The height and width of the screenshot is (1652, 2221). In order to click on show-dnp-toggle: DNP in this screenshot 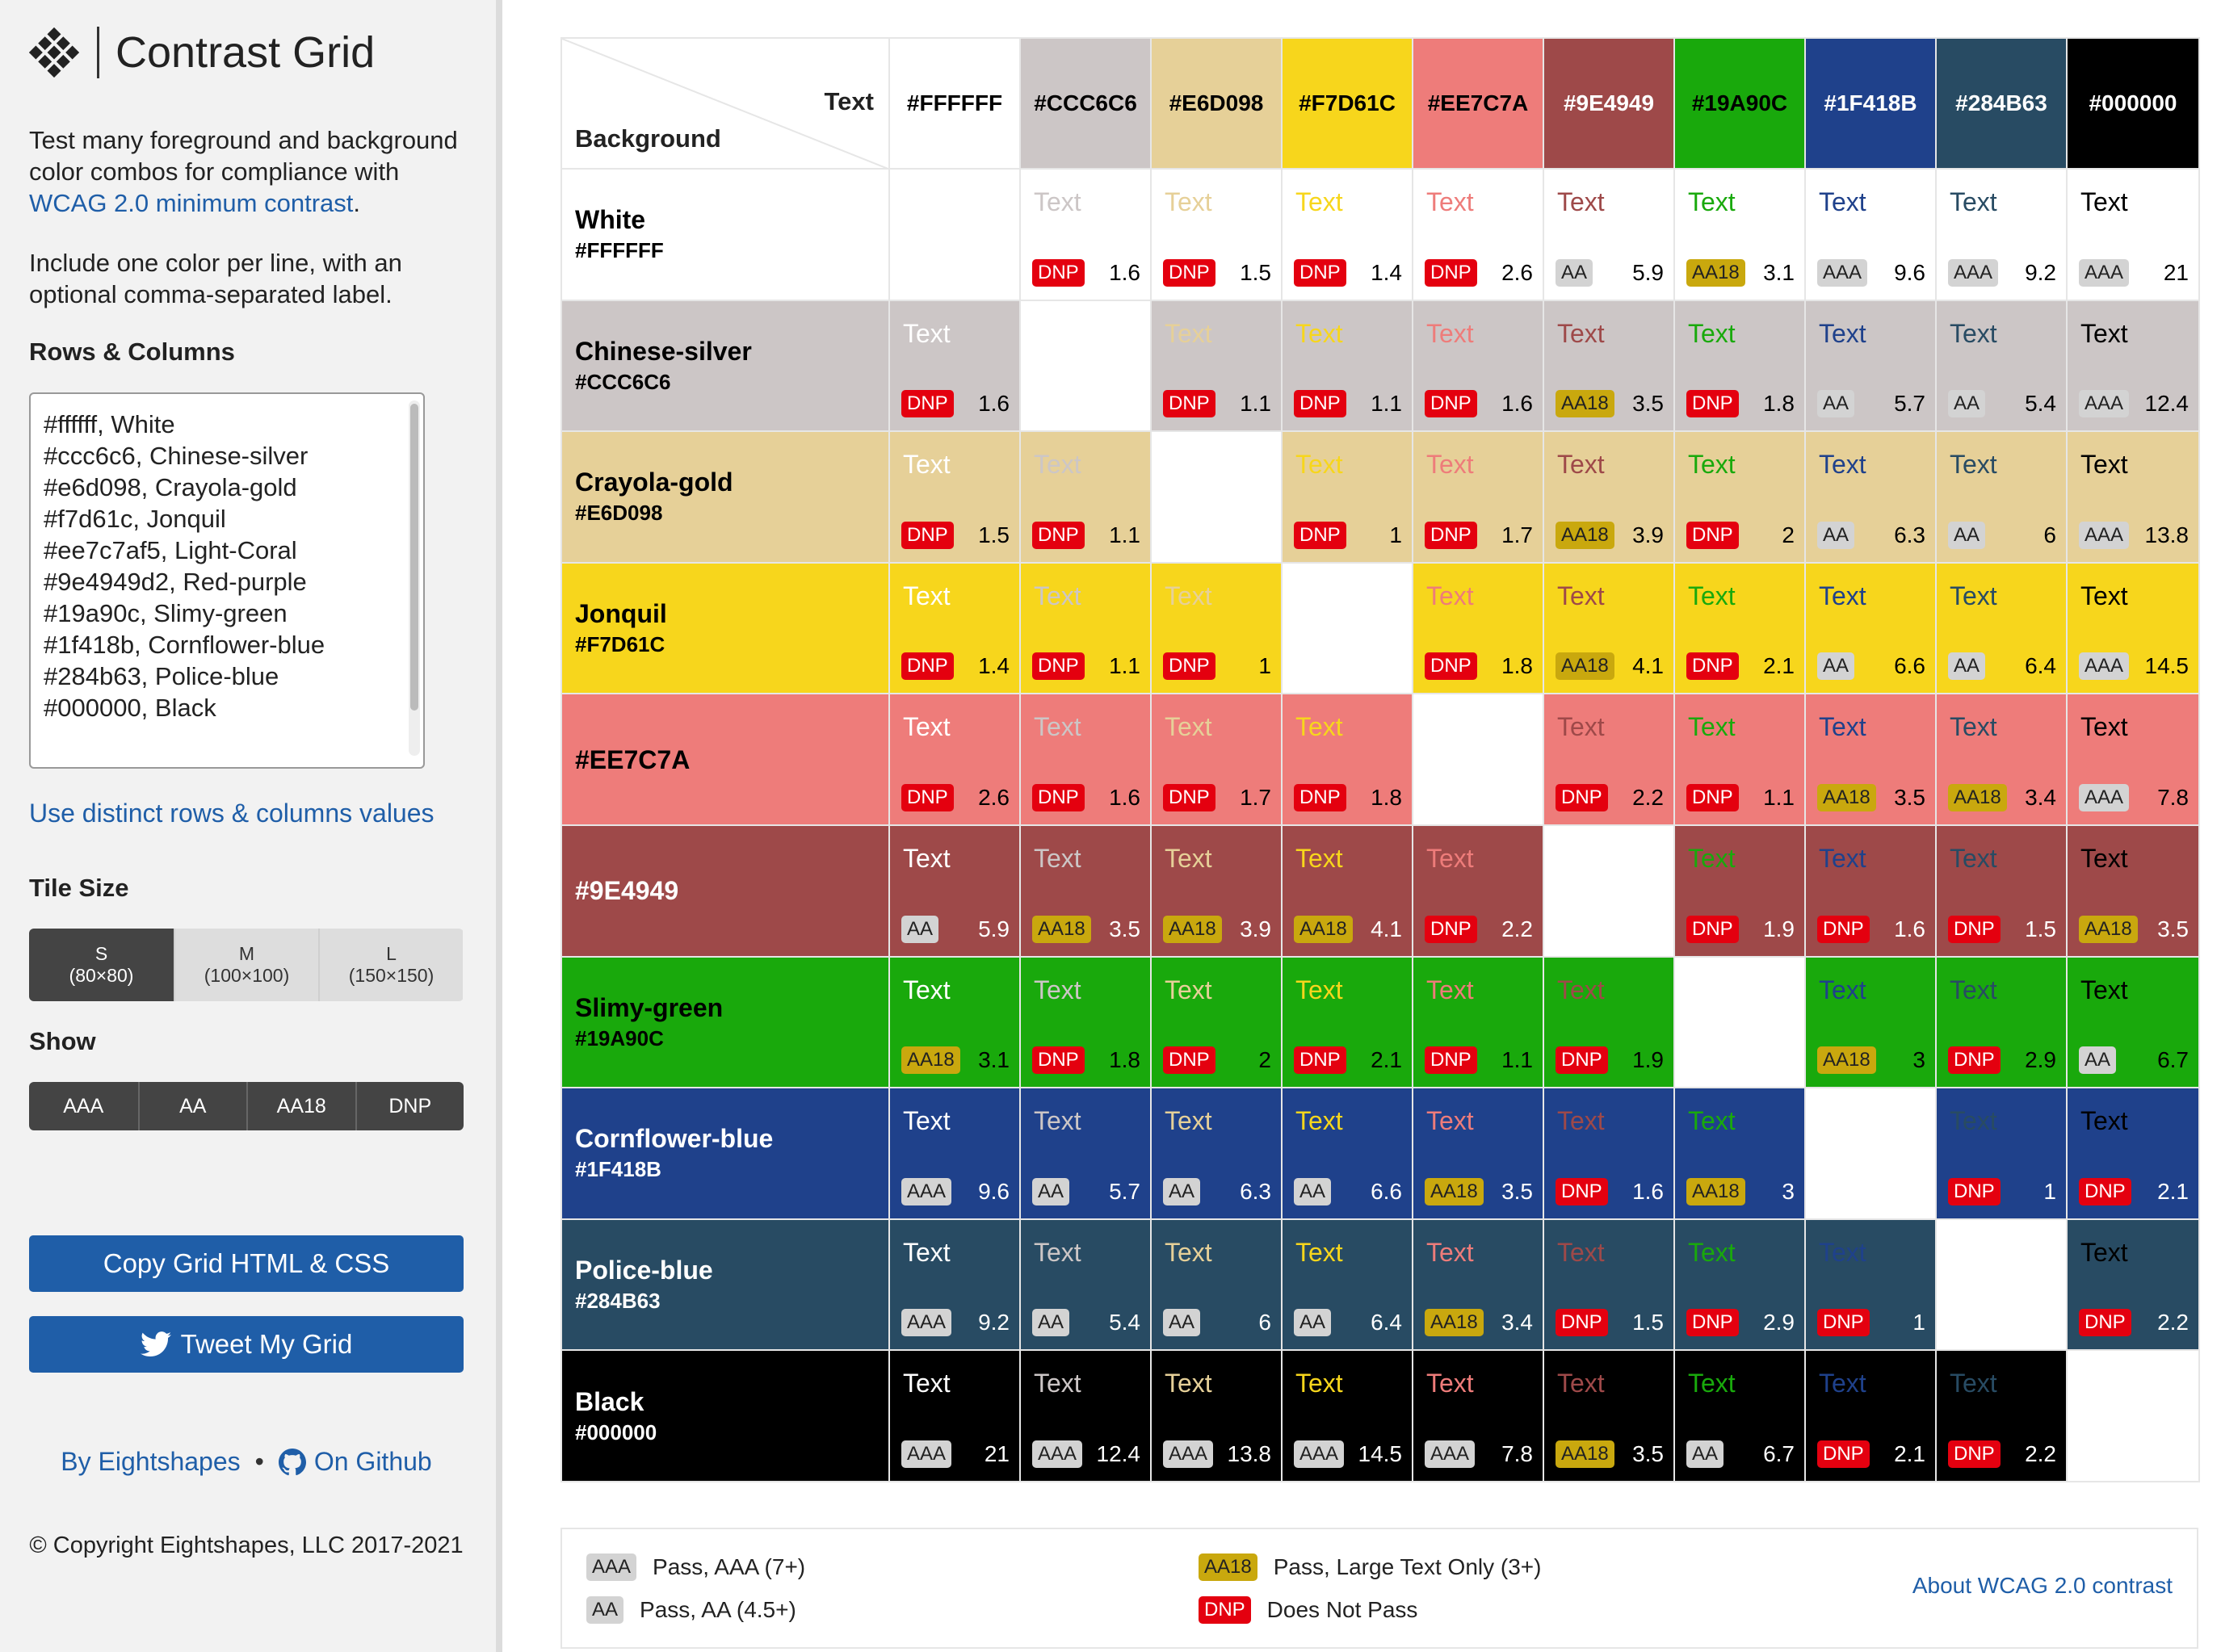, I will do `click(409, 1106)`.